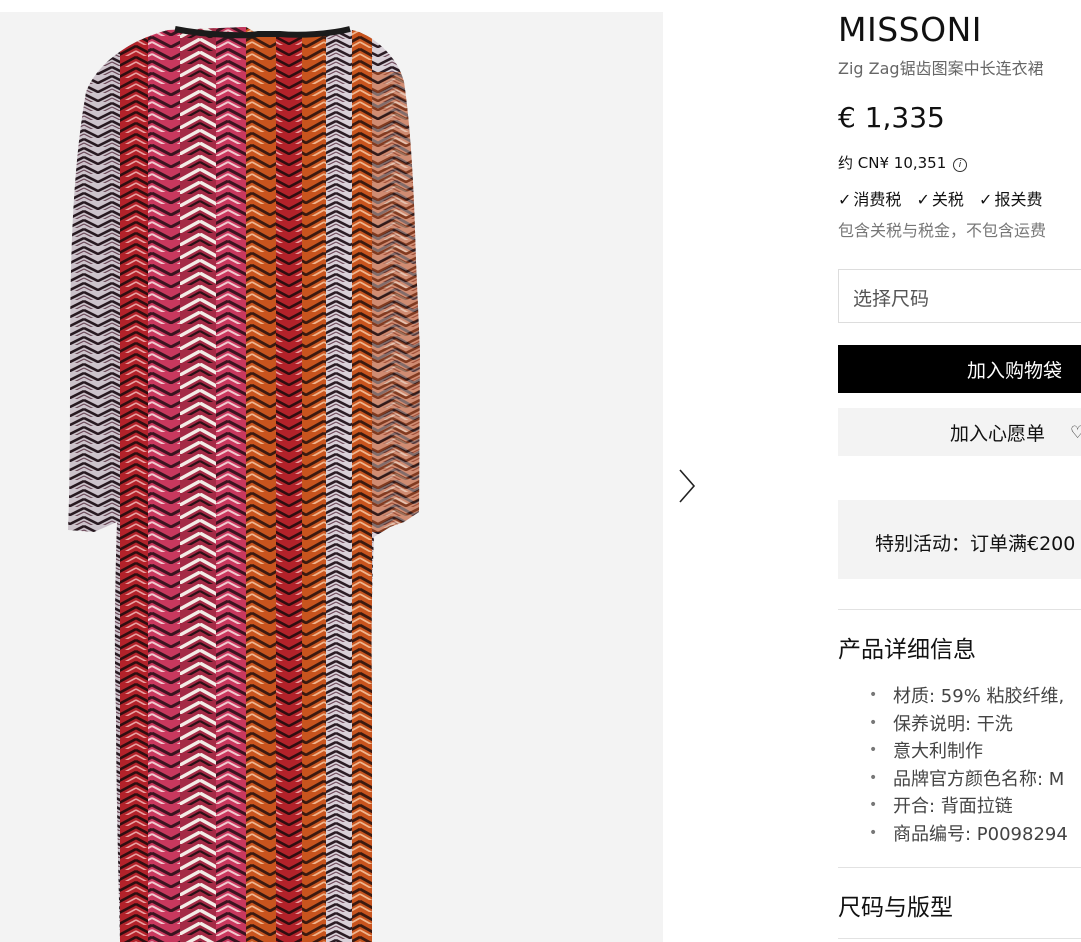 The height and width of the screenshot is (942, 1081). Describe the element at coordinates (960, 165) in the screenshot. I see `info-circle-icon: i` at that location.